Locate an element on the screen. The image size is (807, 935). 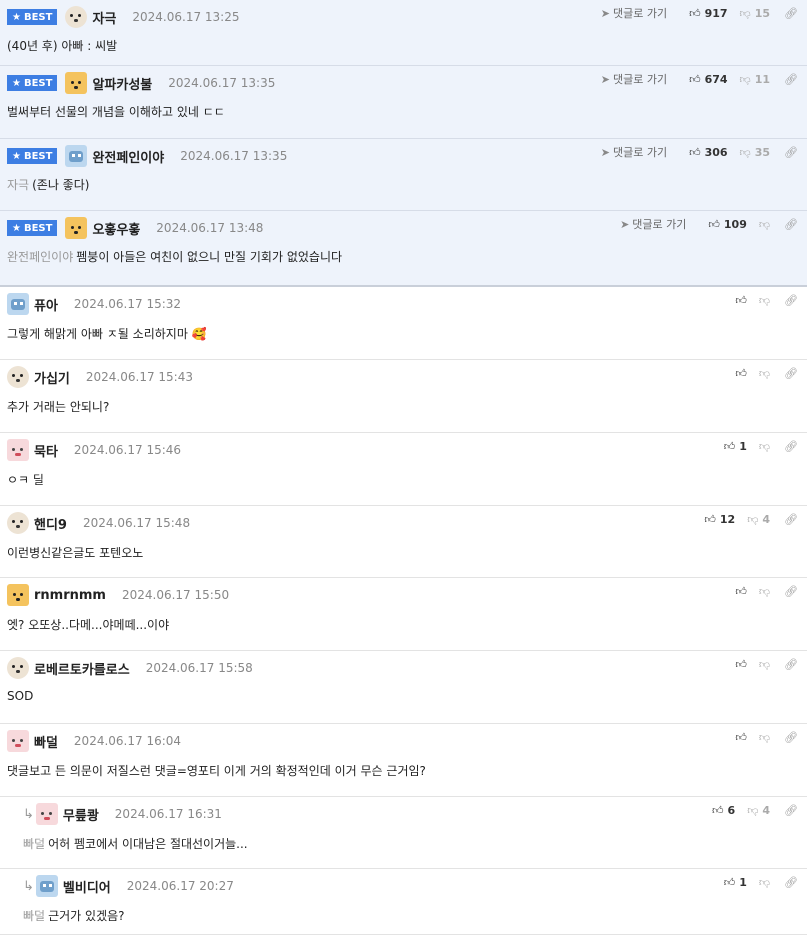
best-badge: ★ BEST is located at coordinates (32, 156).